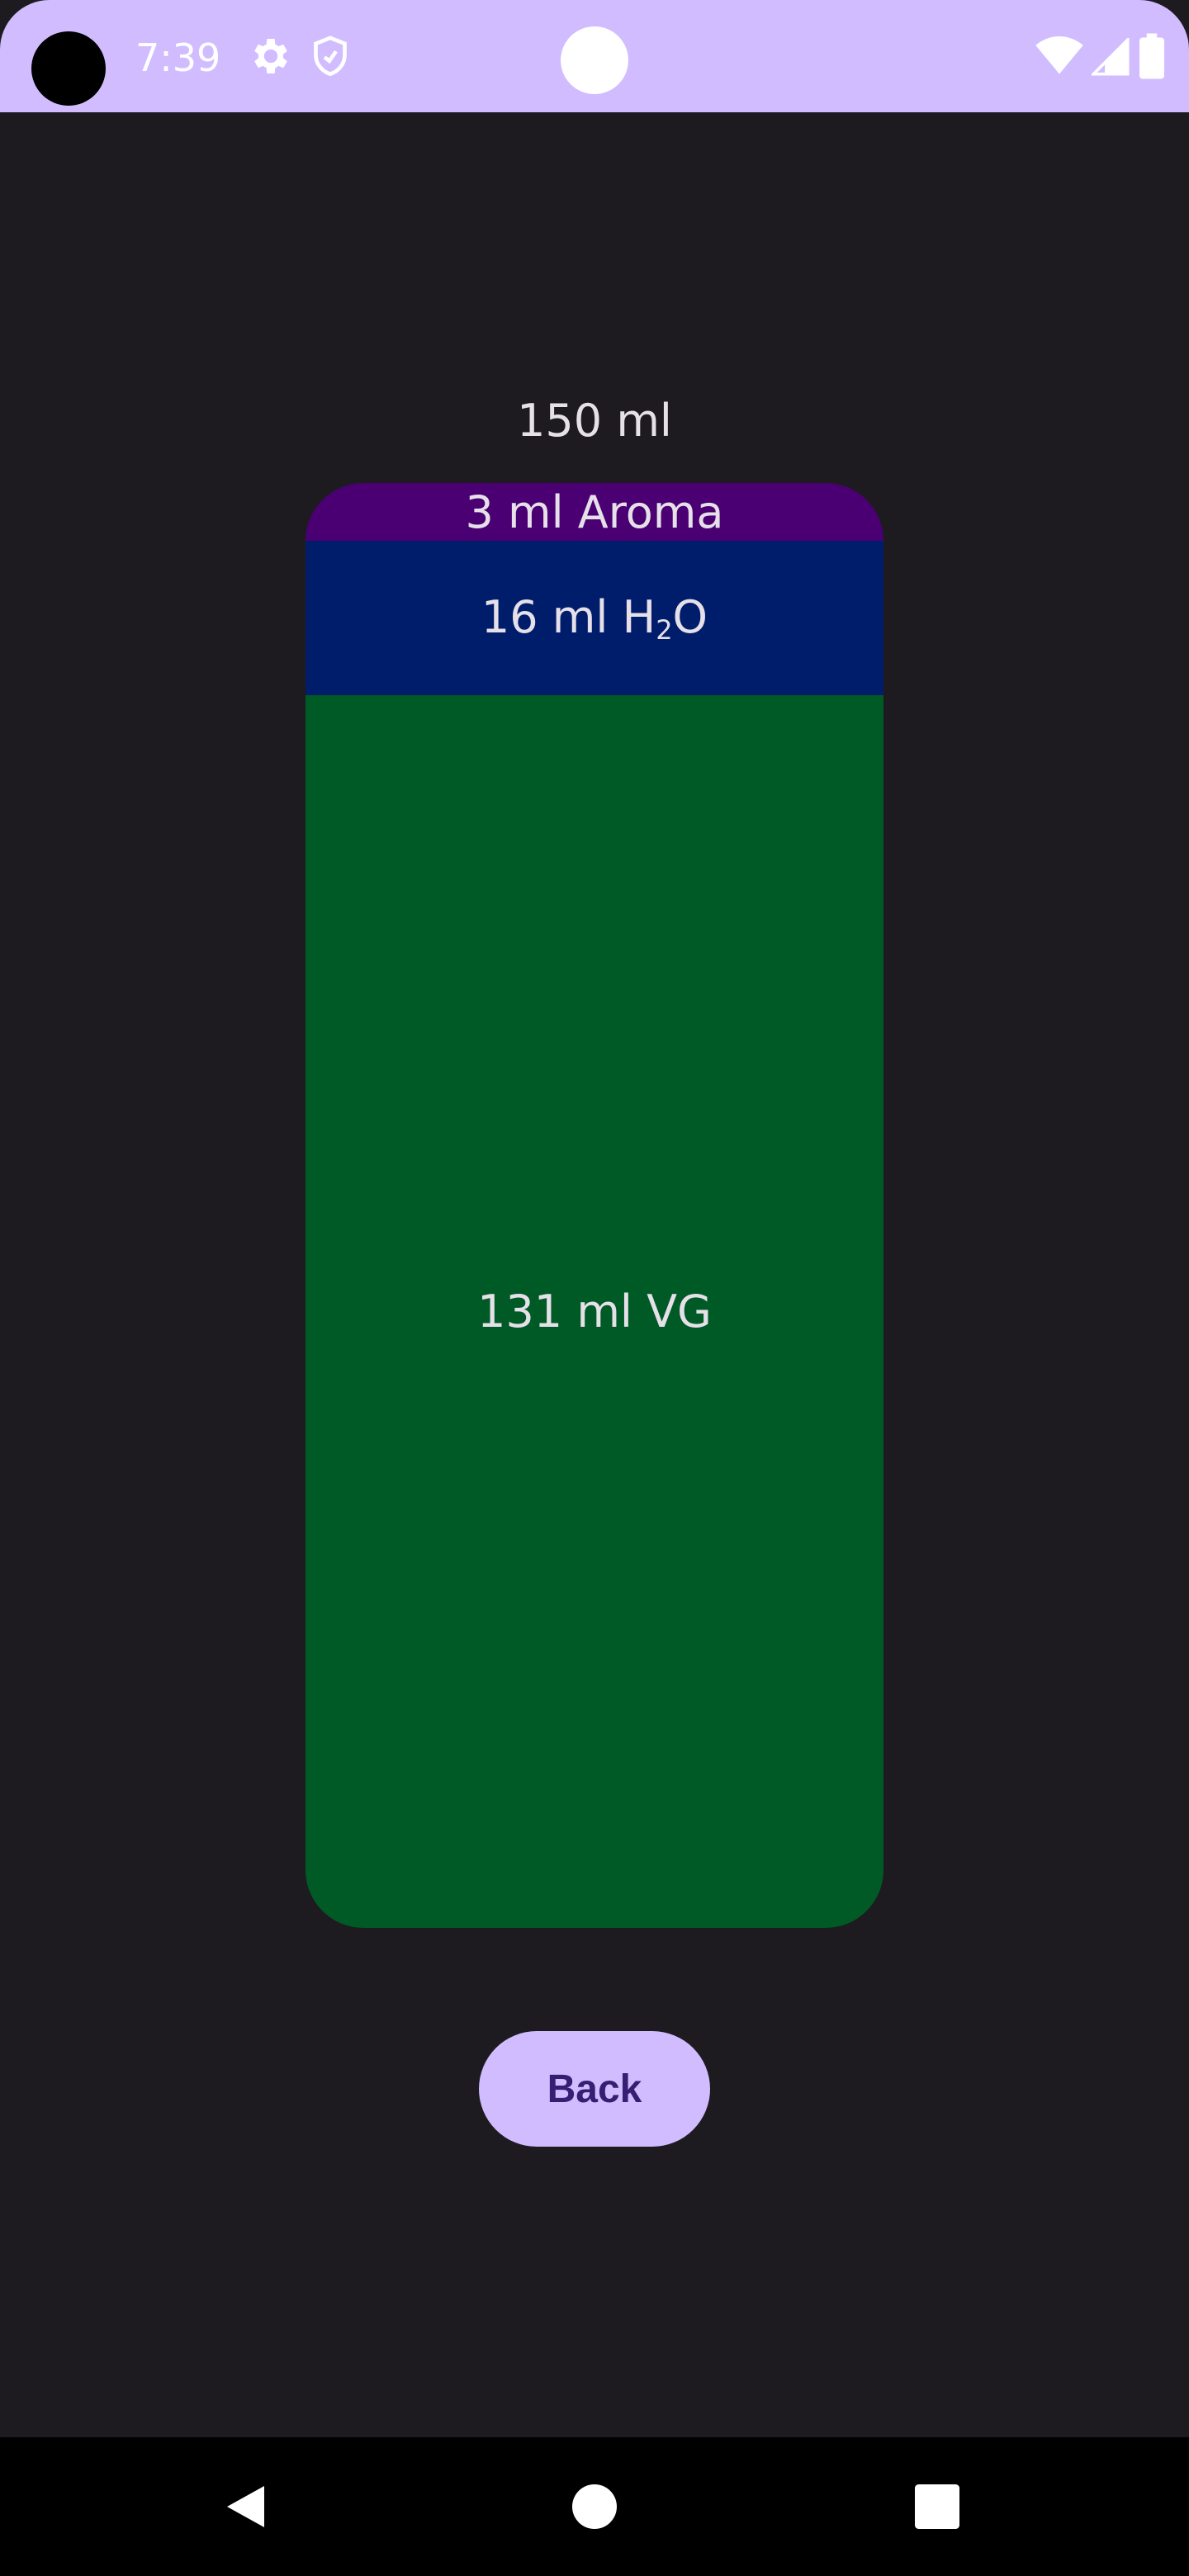 The width and height of the screenshot is (1189, 2576). What do you see at coordinates (594, 60) in the screenshot?
I see `center-indicator` at bounding box center [594, 60].